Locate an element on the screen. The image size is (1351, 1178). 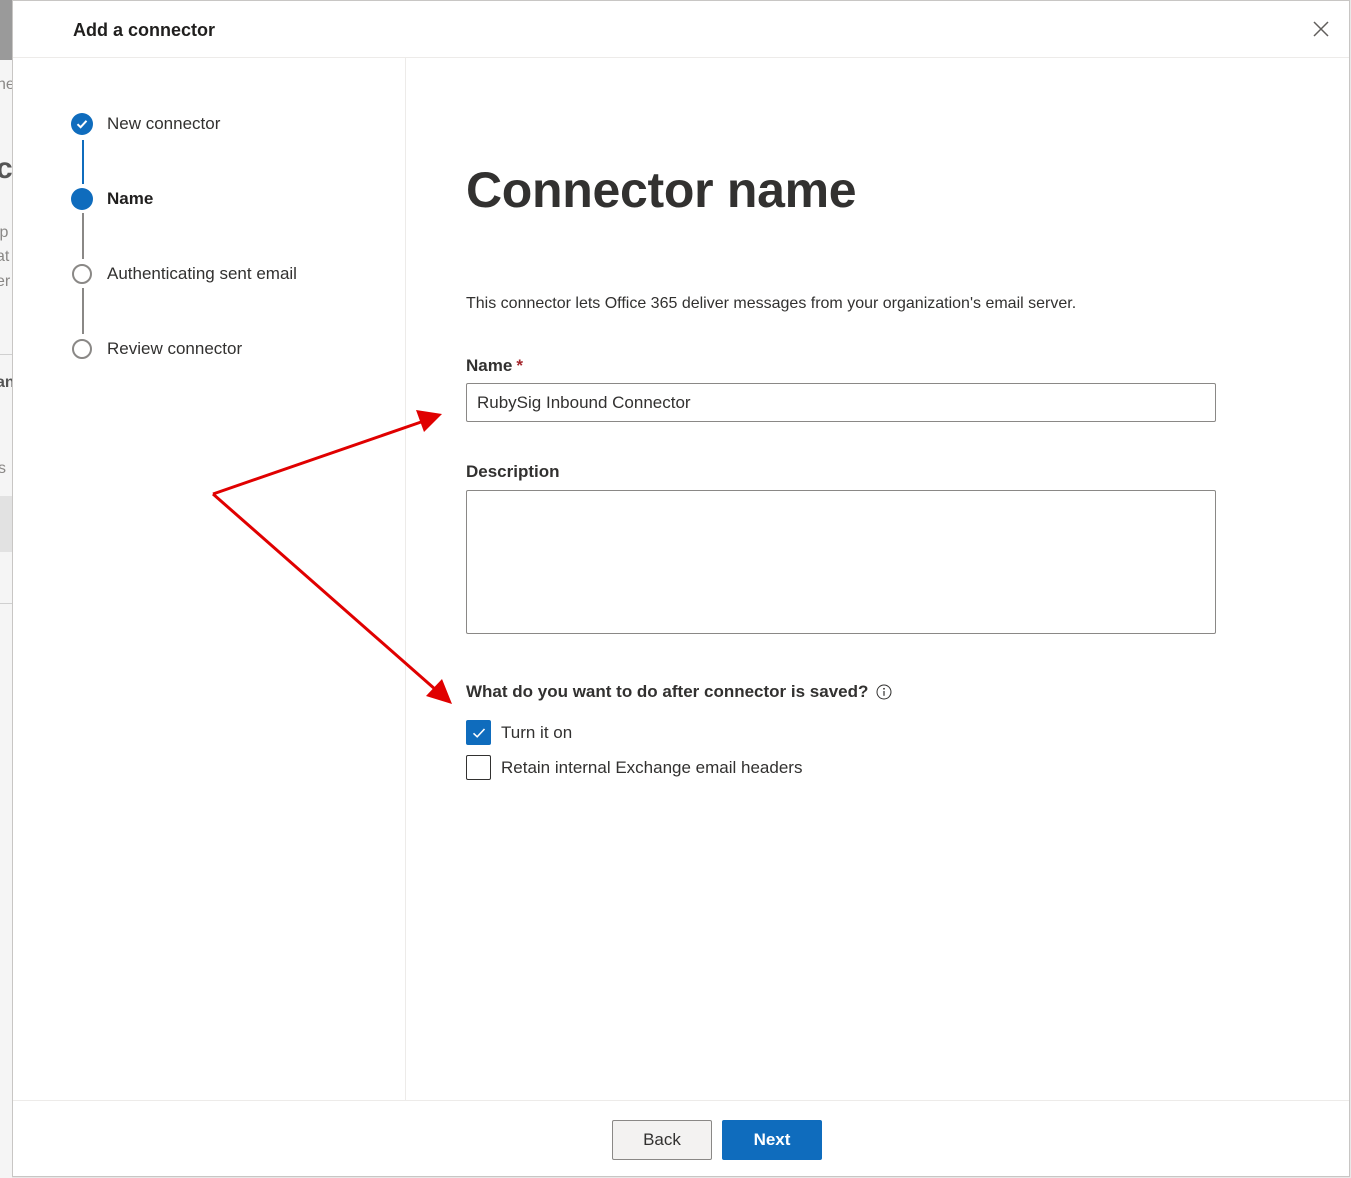
next-button: Next is located at coordinates (772, 1140).